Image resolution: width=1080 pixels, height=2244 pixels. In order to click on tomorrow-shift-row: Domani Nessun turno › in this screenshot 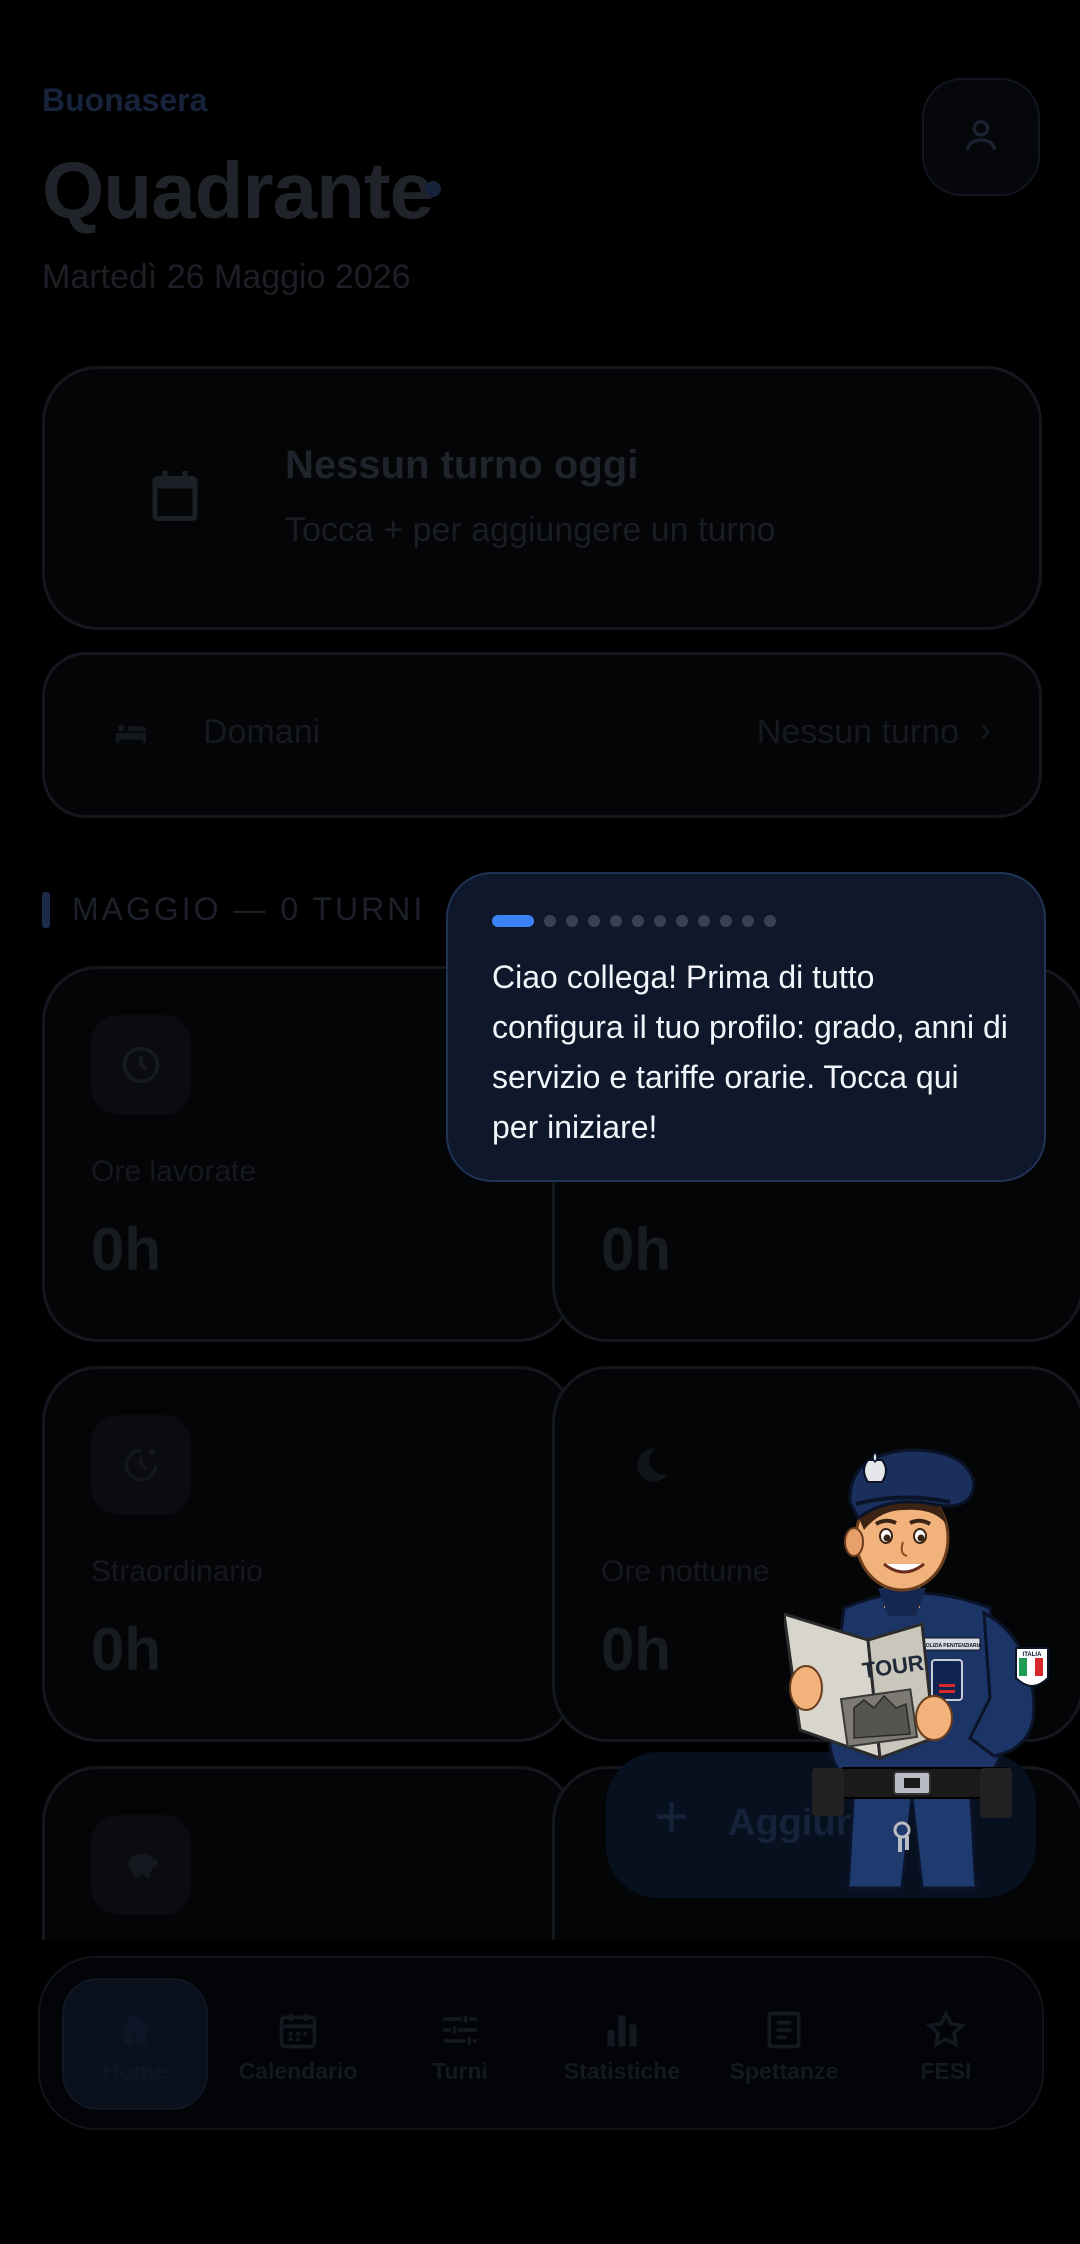, I will do `click(542, 735)`.